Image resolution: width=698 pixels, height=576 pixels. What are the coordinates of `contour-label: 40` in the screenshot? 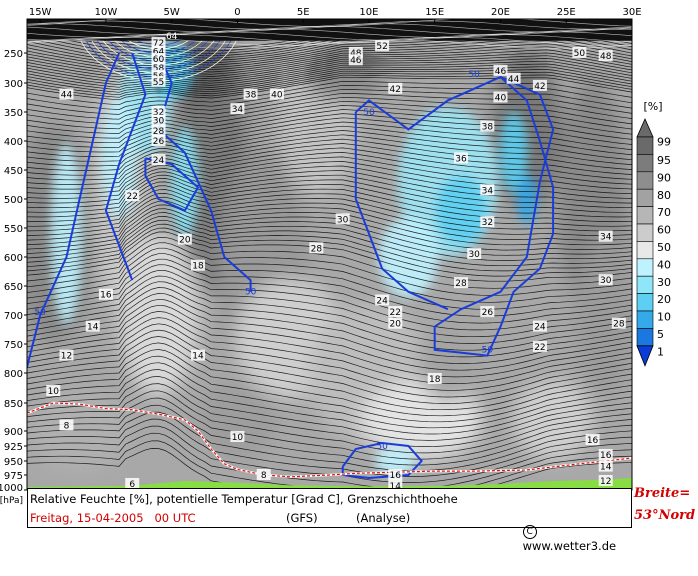 It's located at (277, 96).